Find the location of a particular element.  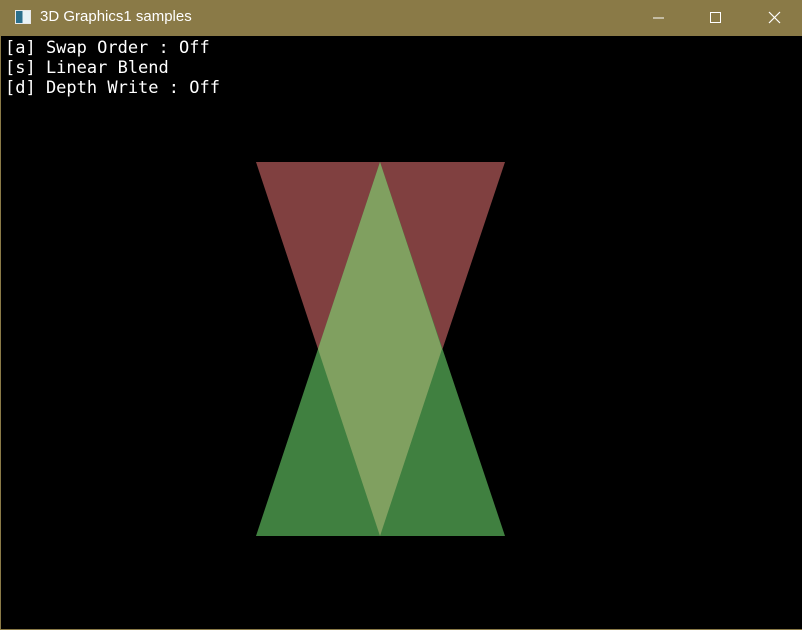

maximize-icon is located at coordinates (715, 17).